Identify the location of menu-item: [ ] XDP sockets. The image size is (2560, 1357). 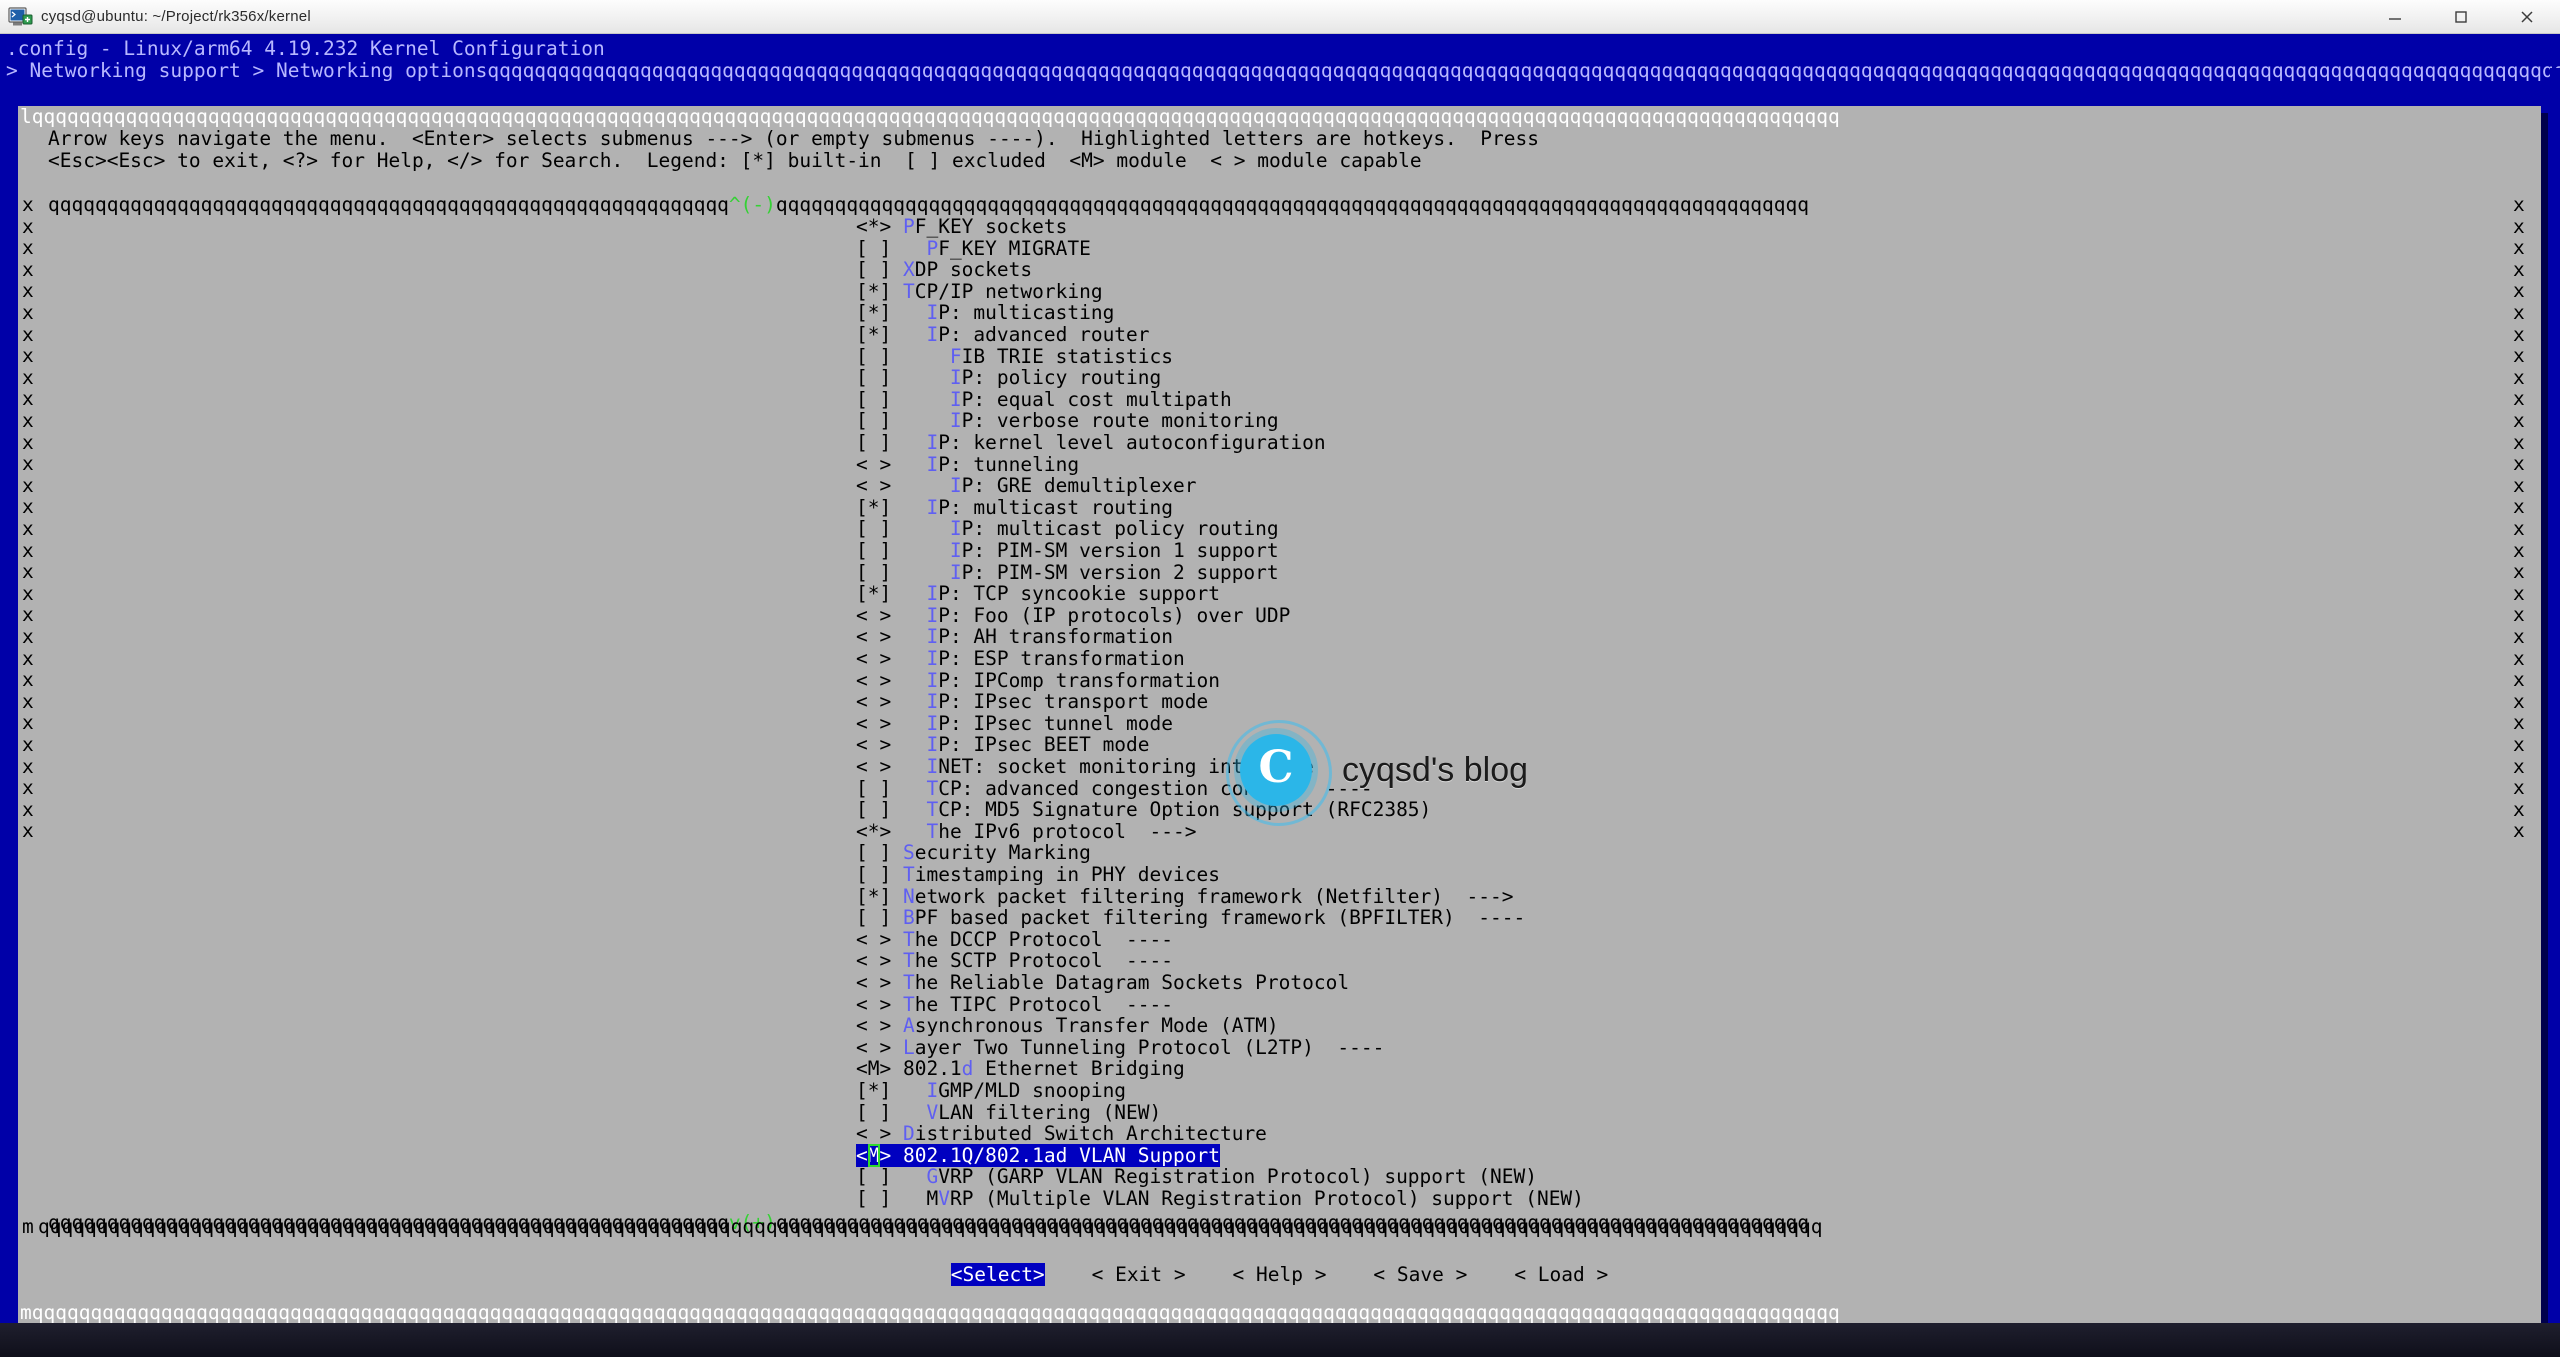
(944, 270).